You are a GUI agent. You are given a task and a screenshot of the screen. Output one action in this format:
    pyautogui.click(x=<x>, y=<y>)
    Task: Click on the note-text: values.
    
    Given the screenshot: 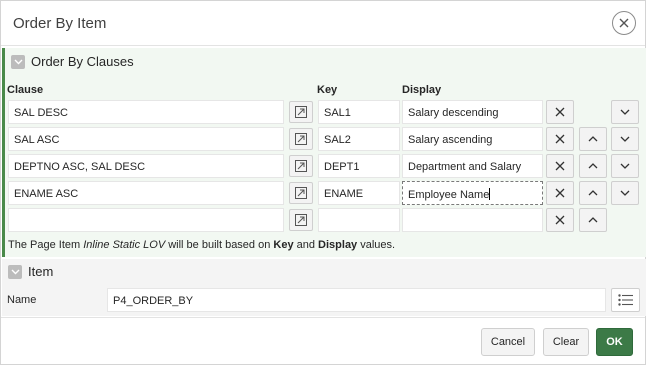 What is the action you would take?
    pyautogui.click(x=376, y=245)
    